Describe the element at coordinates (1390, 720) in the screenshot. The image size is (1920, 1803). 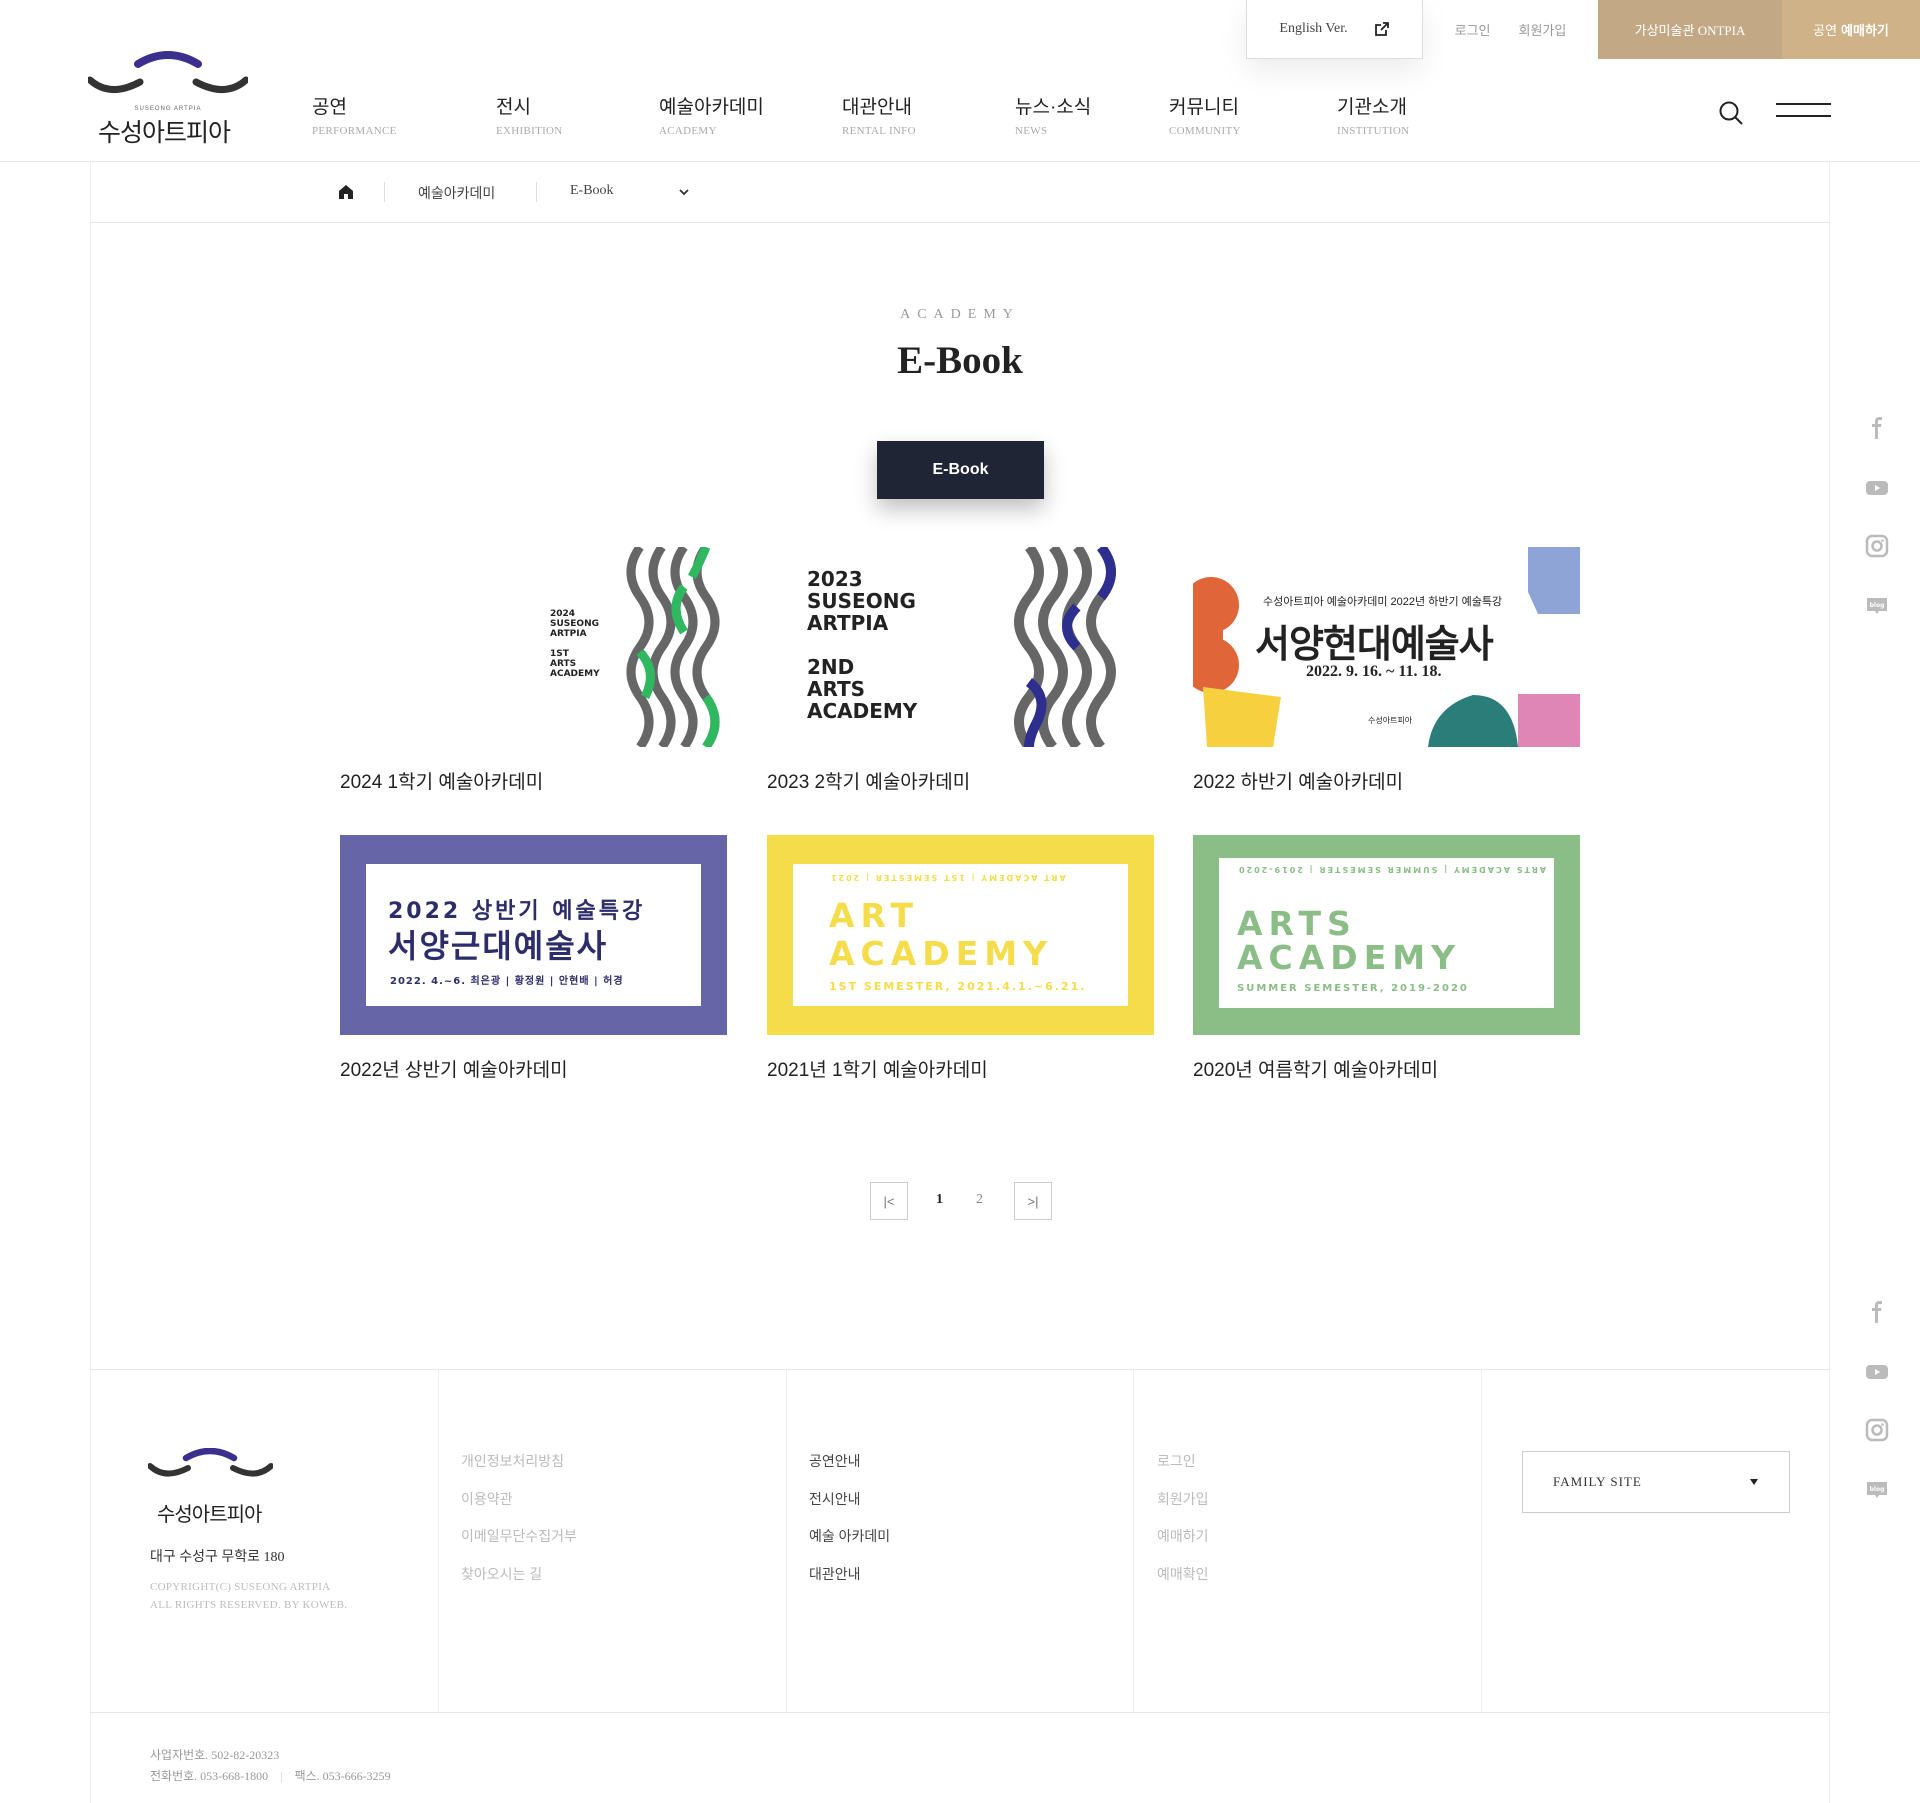
I see `thumb-text: 수성아트피아` at that location.